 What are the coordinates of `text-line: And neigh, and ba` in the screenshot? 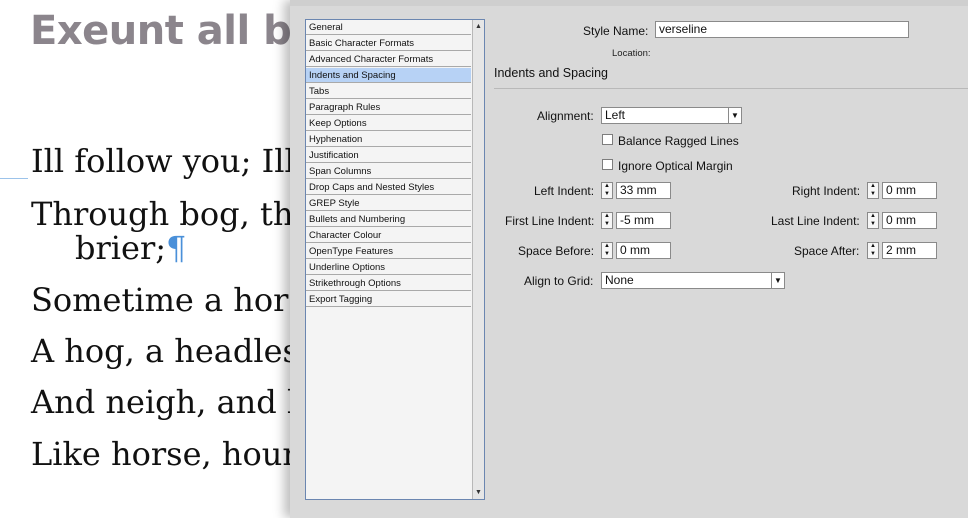 It's located at (165, 402).